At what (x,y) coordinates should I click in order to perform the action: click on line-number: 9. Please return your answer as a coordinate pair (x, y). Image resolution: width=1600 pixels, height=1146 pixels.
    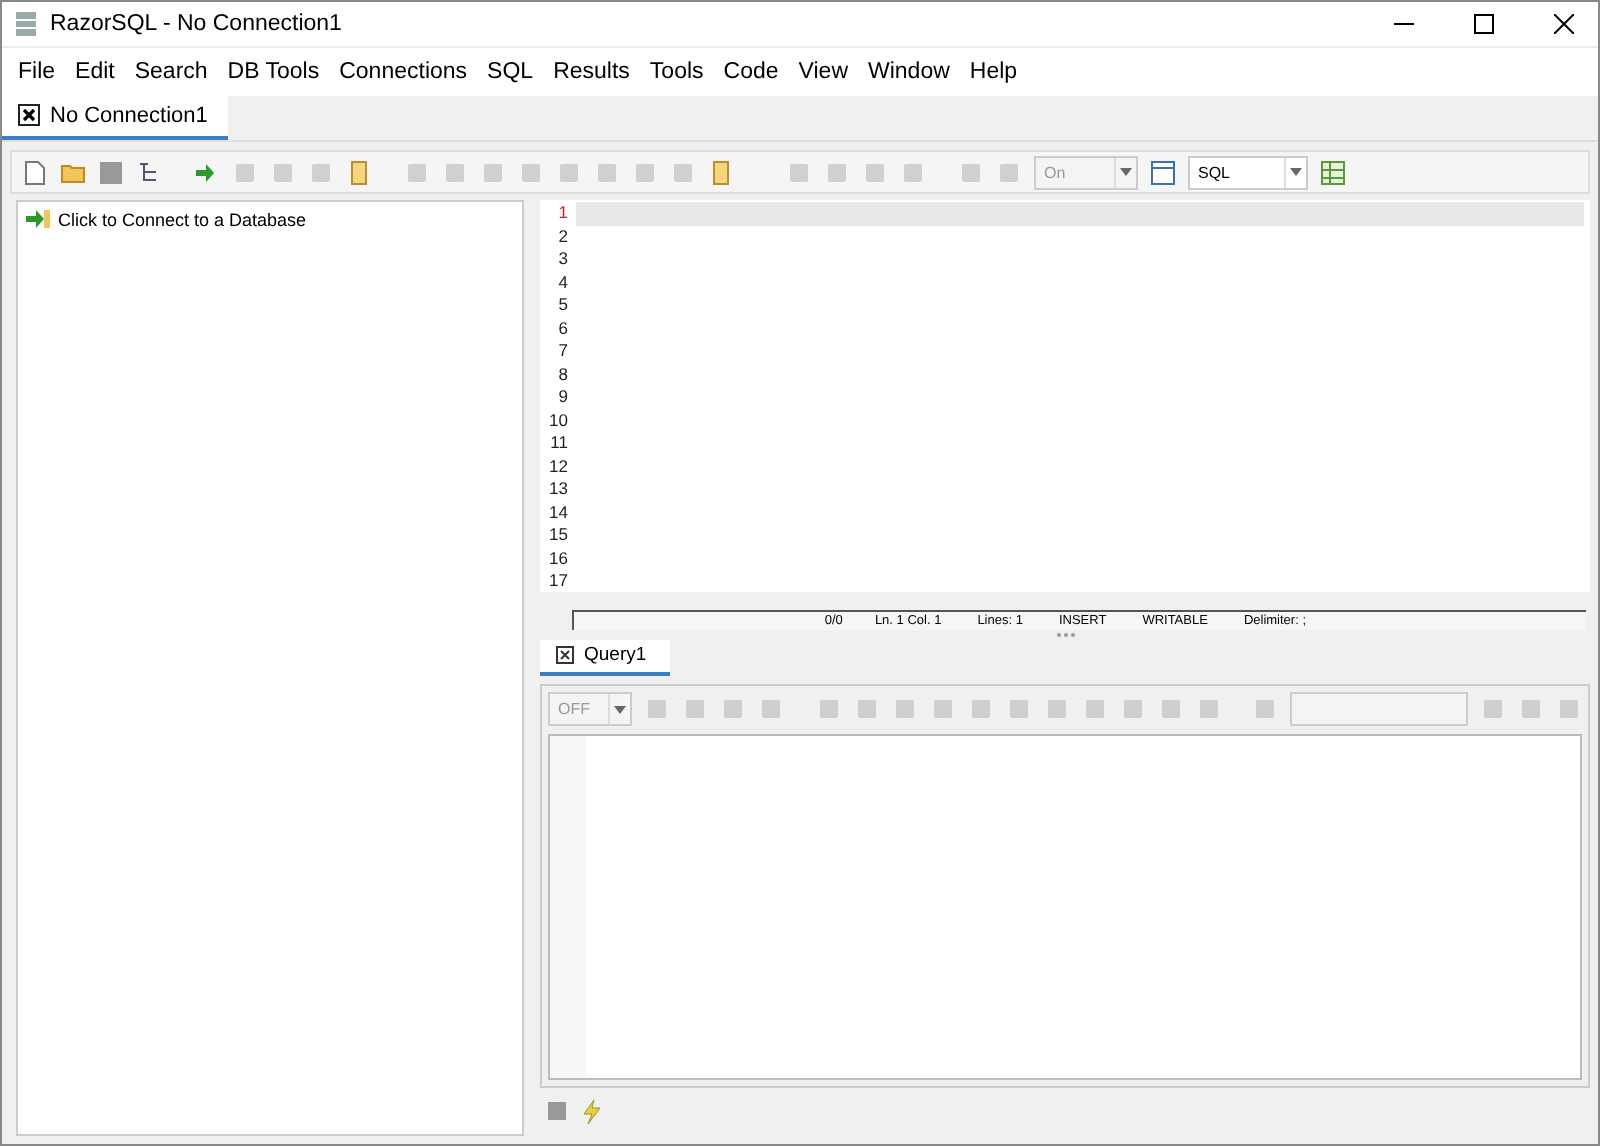
    Looking at the image, I should click on (563, 397).